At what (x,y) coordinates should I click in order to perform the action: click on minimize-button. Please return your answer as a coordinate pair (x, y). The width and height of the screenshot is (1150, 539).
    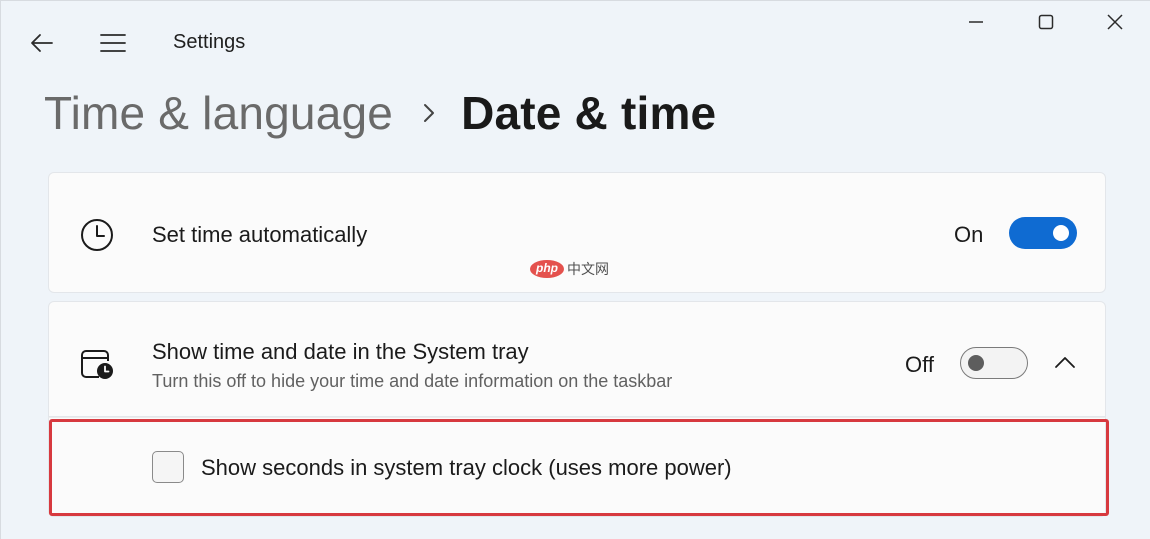
    Looking at the image, I should click on (976, 22).